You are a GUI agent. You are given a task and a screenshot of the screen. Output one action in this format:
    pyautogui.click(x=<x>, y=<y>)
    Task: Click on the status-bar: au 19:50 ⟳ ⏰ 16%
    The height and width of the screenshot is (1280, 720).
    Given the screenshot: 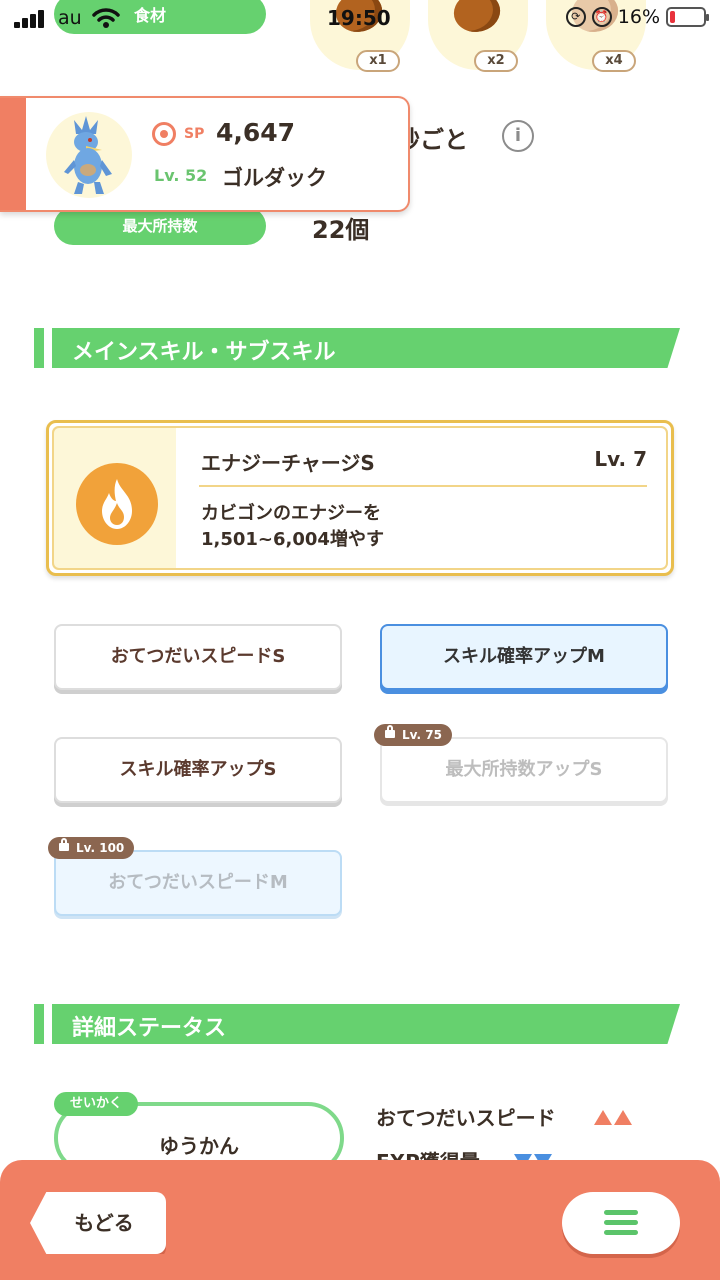 What is the action you would take?
    pyautogui.click(x=360, y=20)
    